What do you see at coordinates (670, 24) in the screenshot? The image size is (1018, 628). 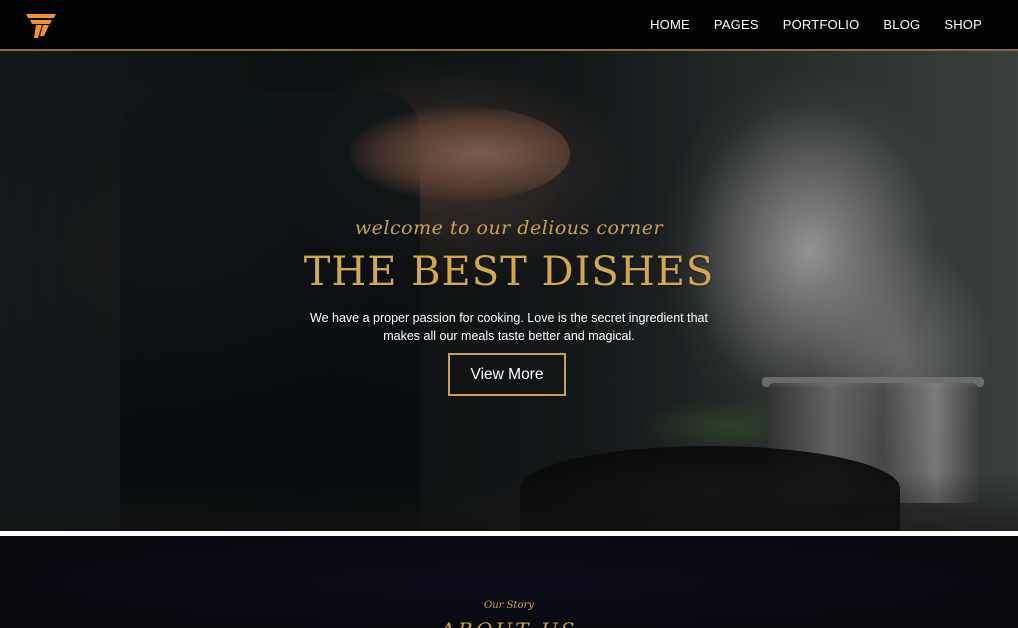 I see `nav-item-home: HOME` at bounding box center [670, 24].